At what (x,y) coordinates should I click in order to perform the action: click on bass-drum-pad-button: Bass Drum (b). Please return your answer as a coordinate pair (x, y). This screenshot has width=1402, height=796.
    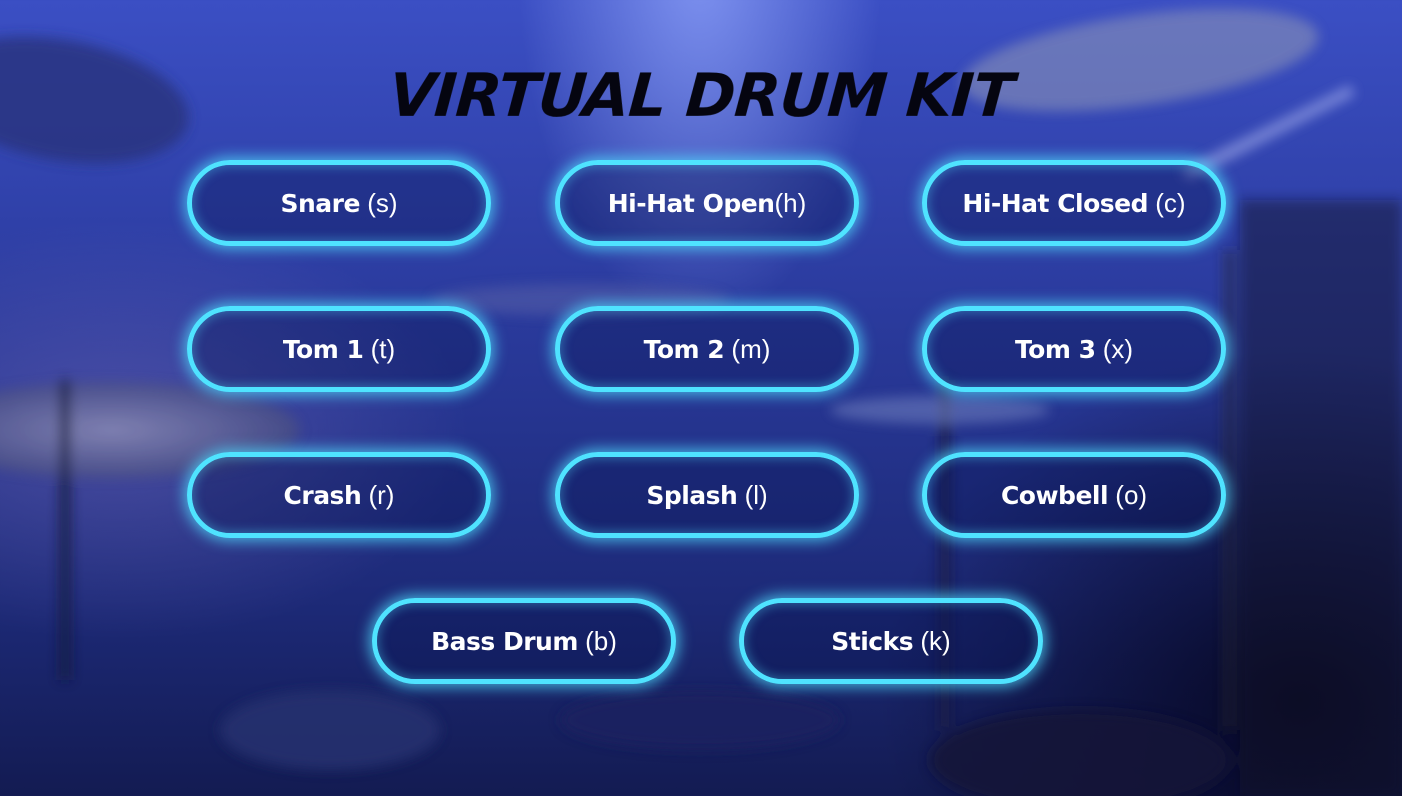
    Looking at the image, I should click on (524, 641).